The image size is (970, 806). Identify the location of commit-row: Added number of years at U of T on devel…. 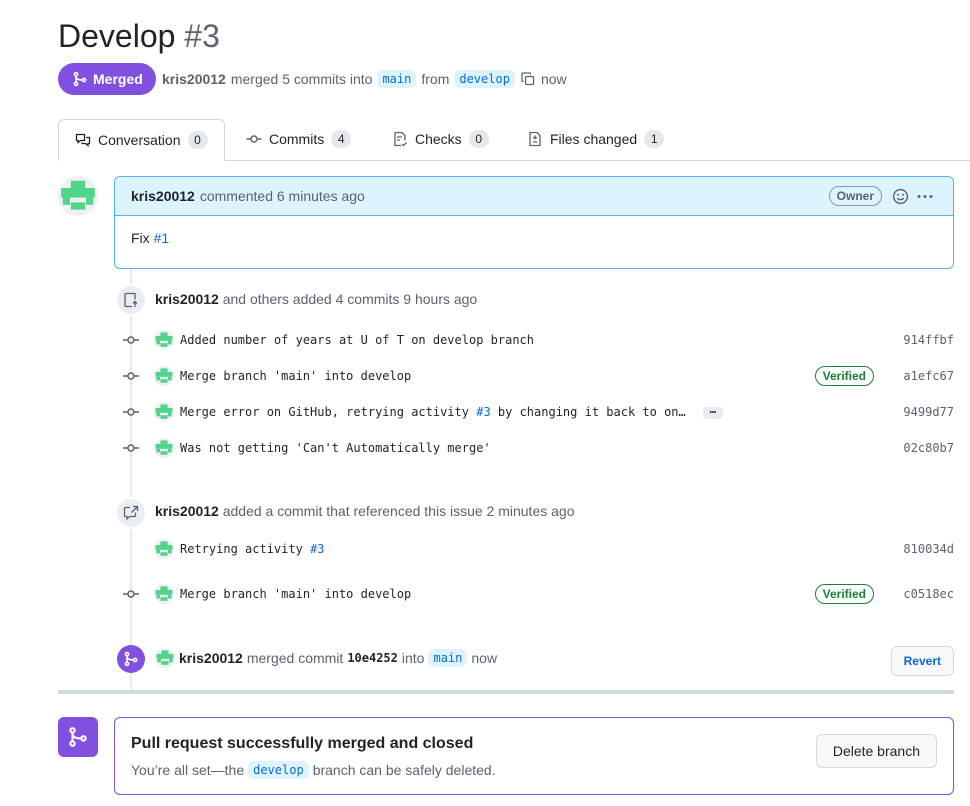
(536, 340).